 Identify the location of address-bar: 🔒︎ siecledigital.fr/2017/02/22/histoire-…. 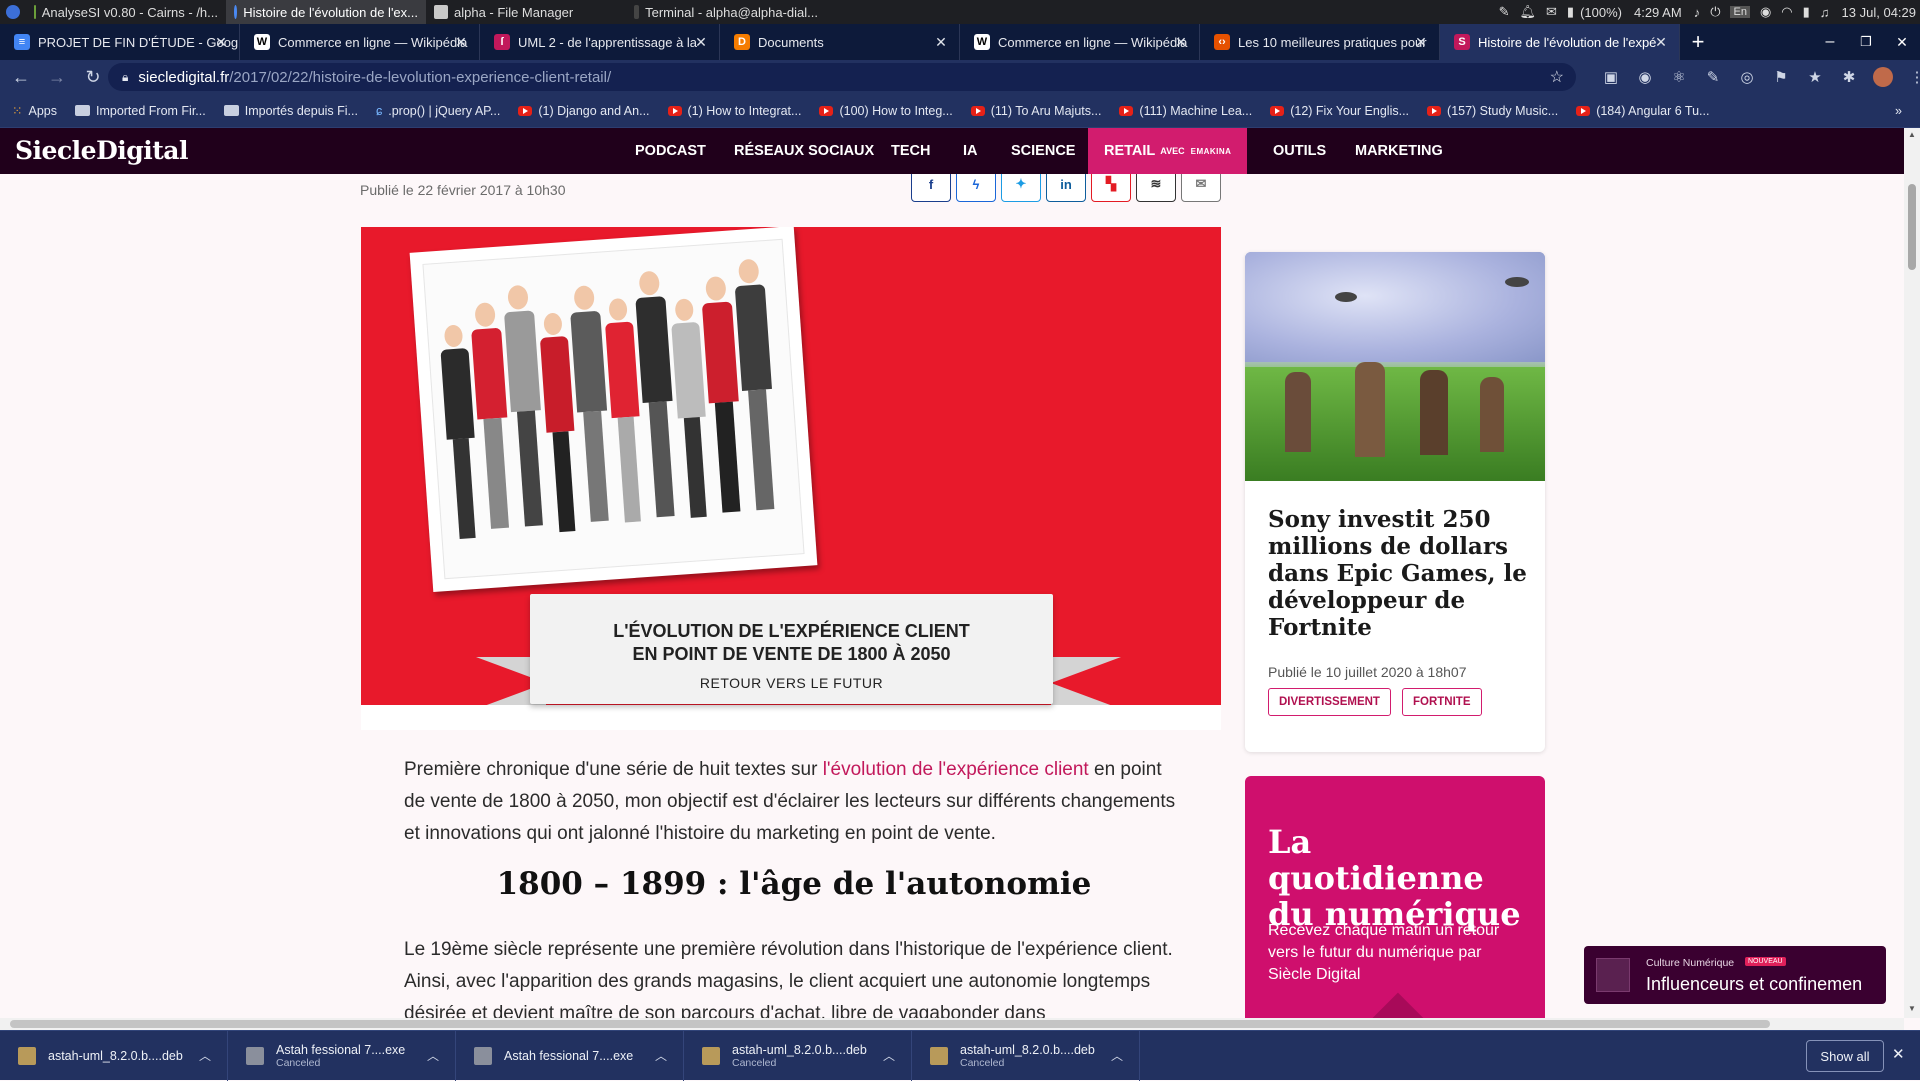
(842, 77).